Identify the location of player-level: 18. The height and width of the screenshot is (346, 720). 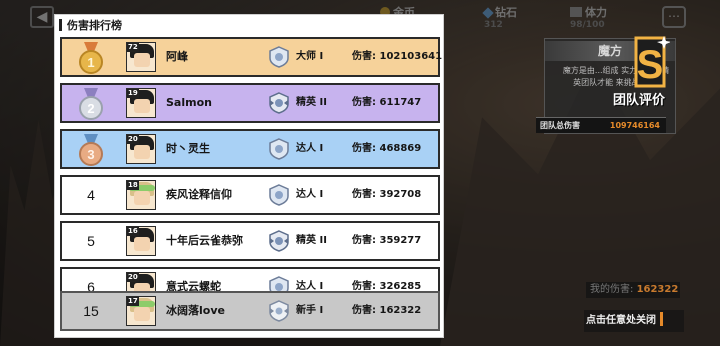
(133, 185).